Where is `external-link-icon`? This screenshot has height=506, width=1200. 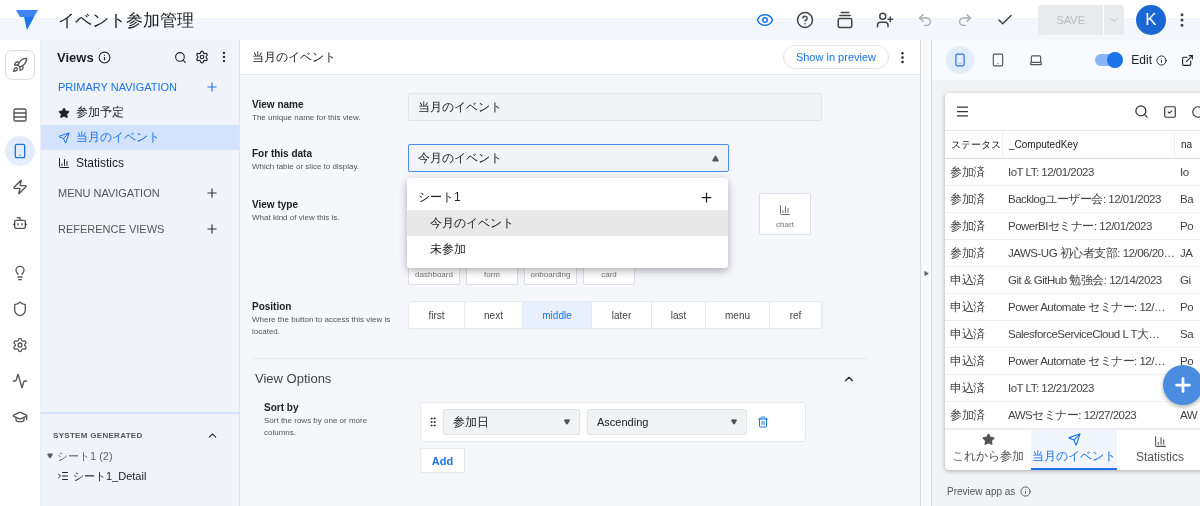
external-link-icon is located at coordinates (1187, 60).